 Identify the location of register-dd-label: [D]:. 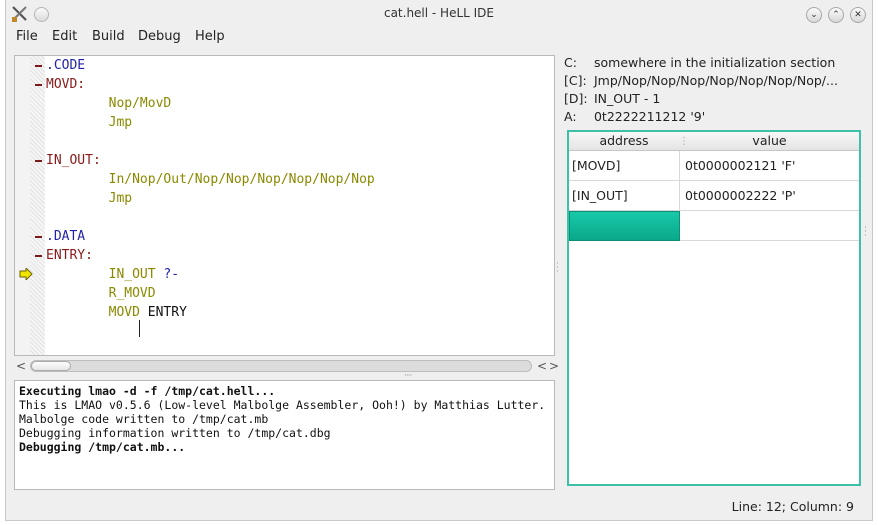
(576, 98).